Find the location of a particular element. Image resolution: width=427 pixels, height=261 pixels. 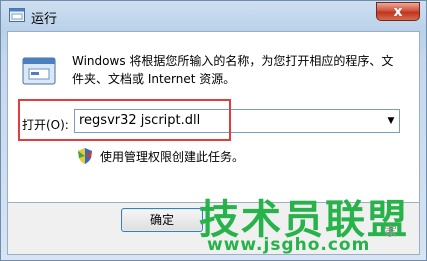

close-button: x is located at coordinates (398, 11).